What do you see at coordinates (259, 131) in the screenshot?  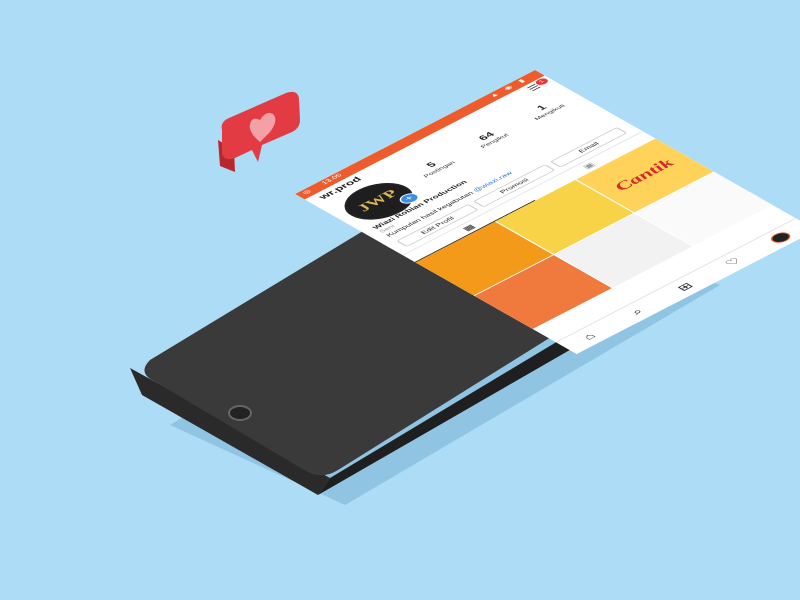 I see `like-bubble` at bounding box center [259, 131].